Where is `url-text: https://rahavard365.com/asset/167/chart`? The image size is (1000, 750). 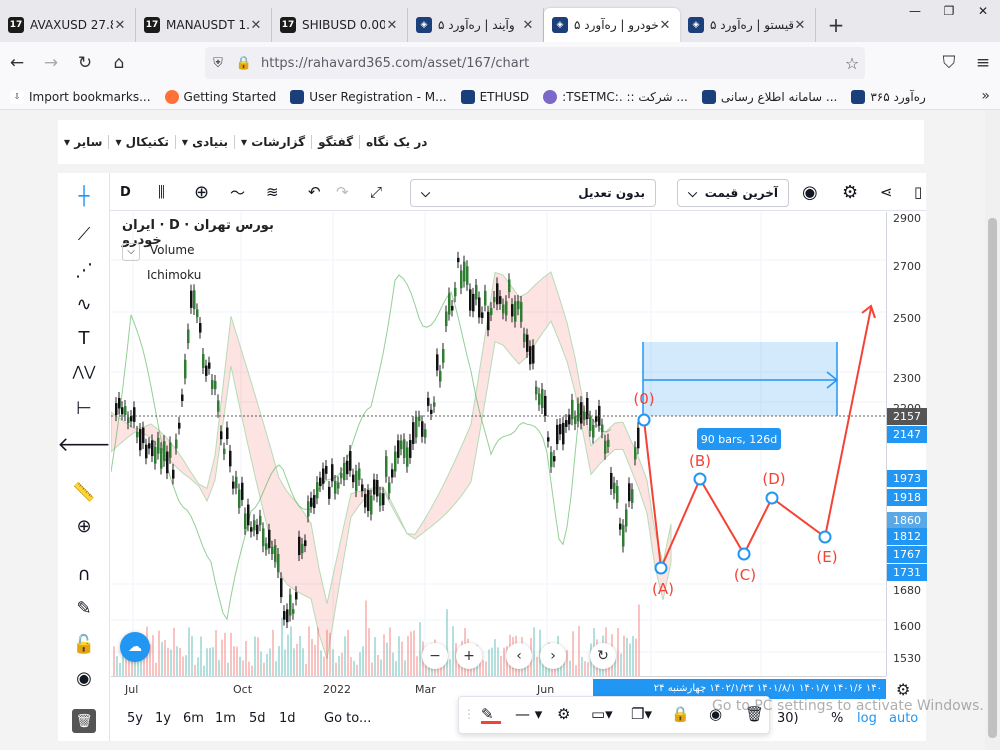 url-text: https://rahavard365.com/asset/167/chart is located at coordinates (548, 63).